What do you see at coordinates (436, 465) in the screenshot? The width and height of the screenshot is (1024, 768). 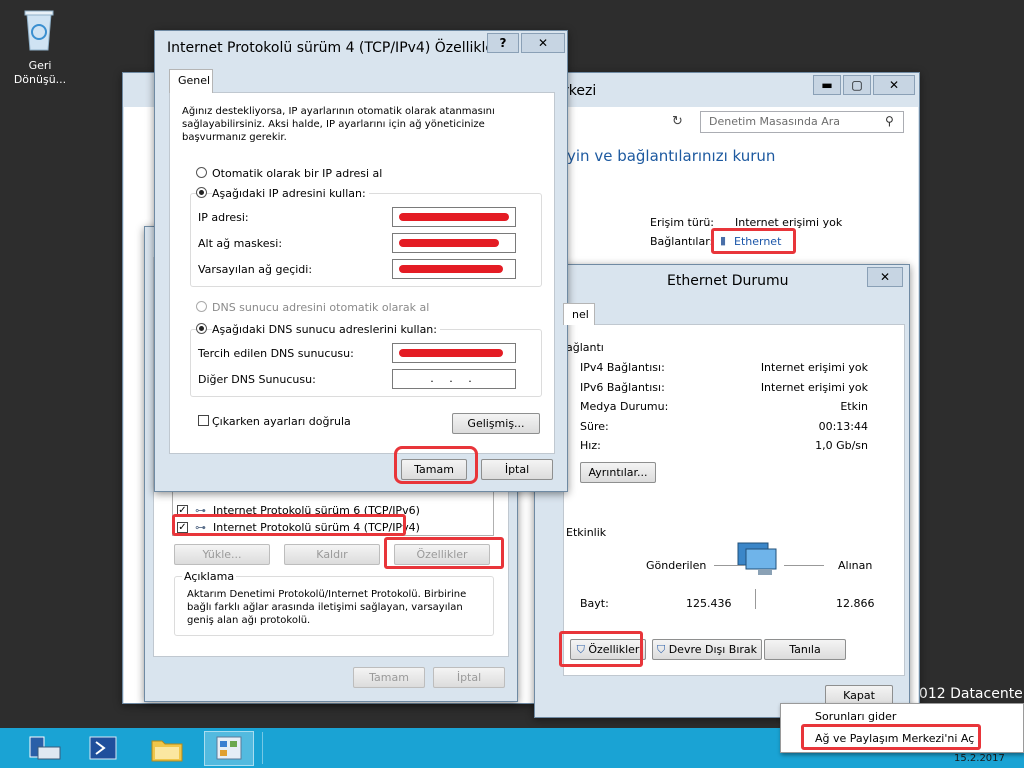 I see `ok-button-highlight` at bounding box center [436, 465].